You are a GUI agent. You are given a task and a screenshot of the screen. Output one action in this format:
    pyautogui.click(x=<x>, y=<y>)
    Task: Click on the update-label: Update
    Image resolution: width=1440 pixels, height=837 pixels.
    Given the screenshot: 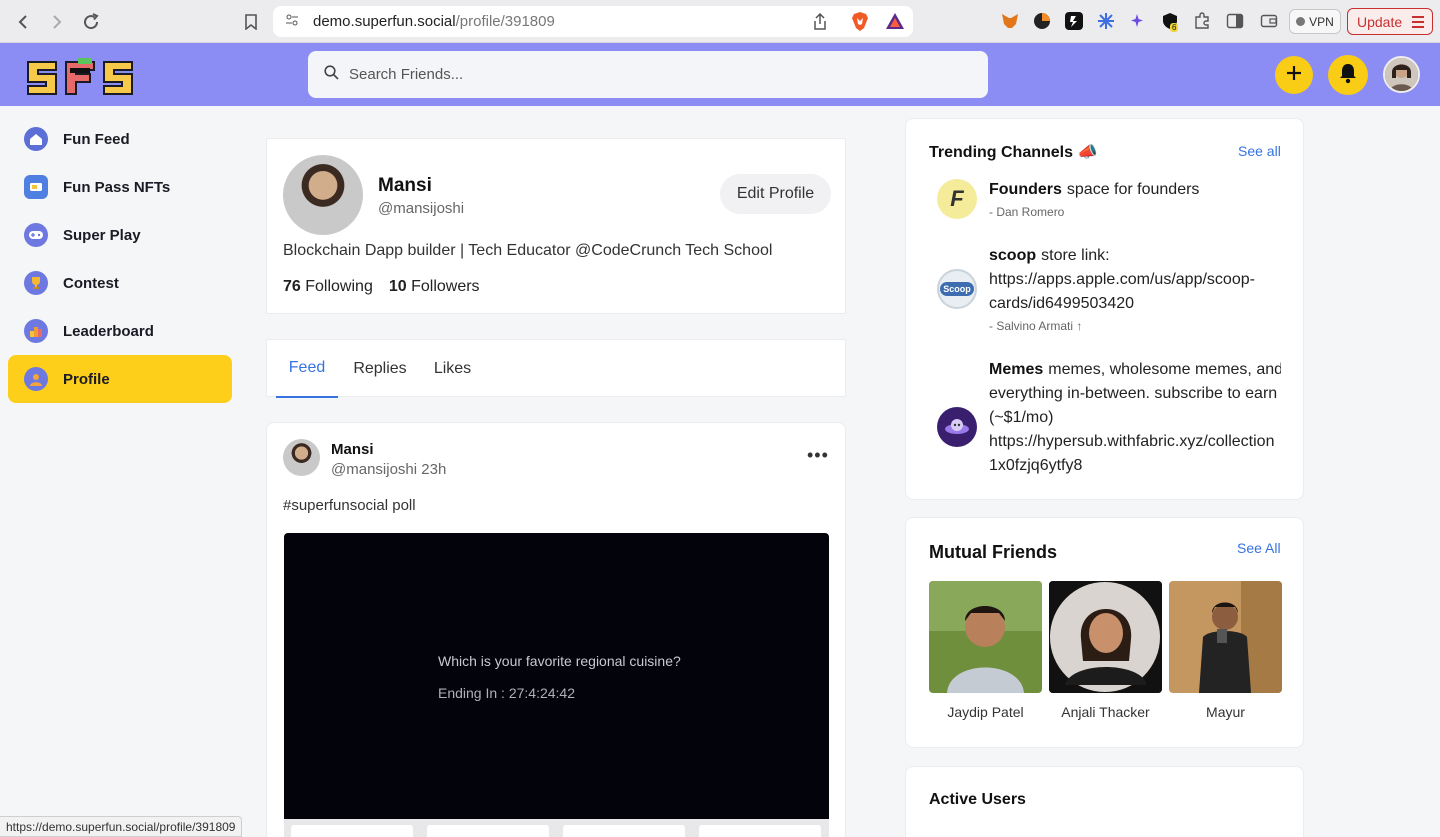 What is the action you would take?
    pyautogui.click(x=1380, y=21)
    